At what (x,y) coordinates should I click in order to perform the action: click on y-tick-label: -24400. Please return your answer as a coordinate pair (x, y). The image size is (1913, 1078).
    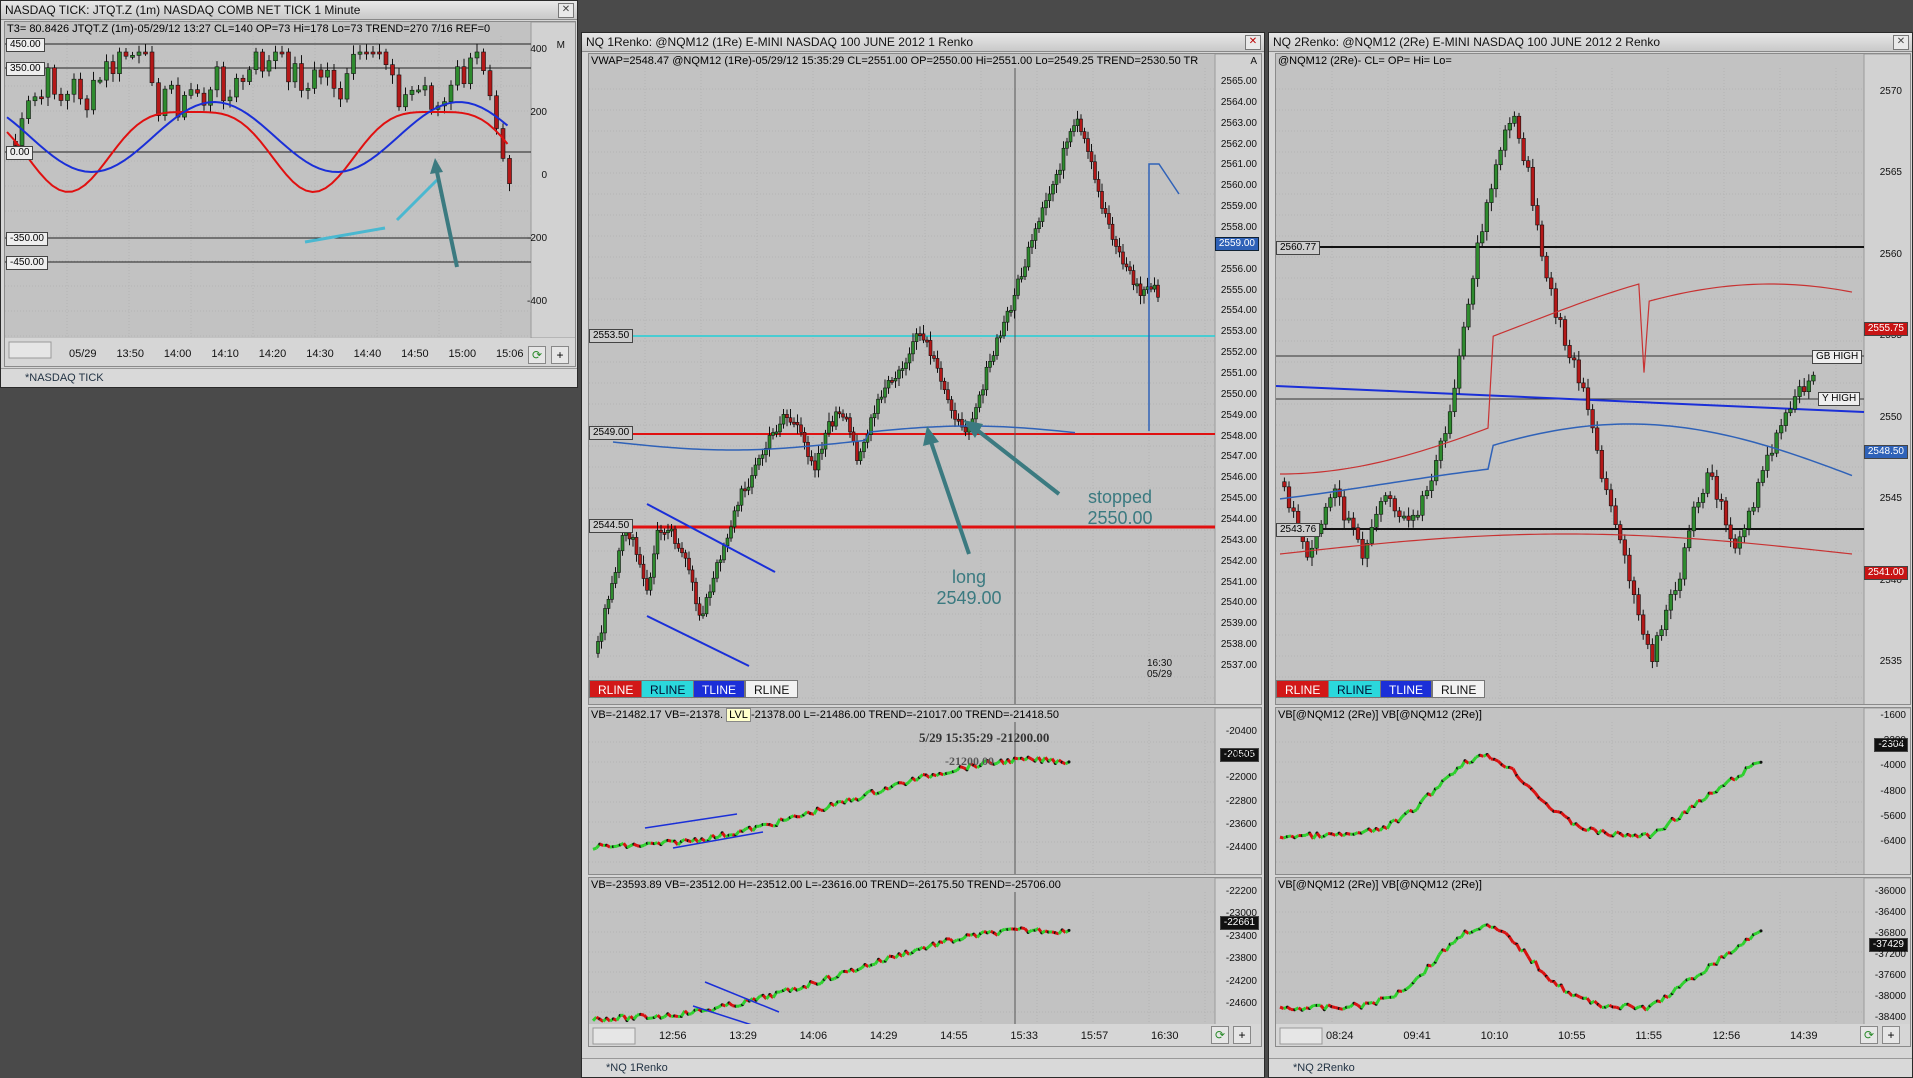
    Looking at the image, I should click on (1241, 847).